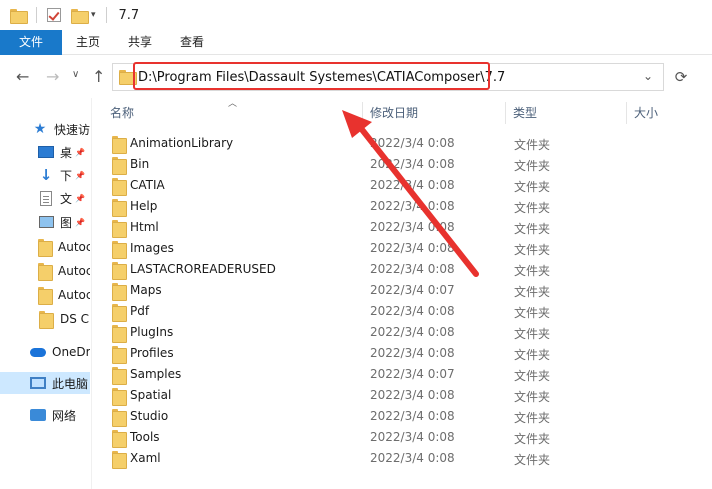 The height and width of the screenshot is (489, 712). I want to click on file-name: AnimationLibrary, so click(182, 143).